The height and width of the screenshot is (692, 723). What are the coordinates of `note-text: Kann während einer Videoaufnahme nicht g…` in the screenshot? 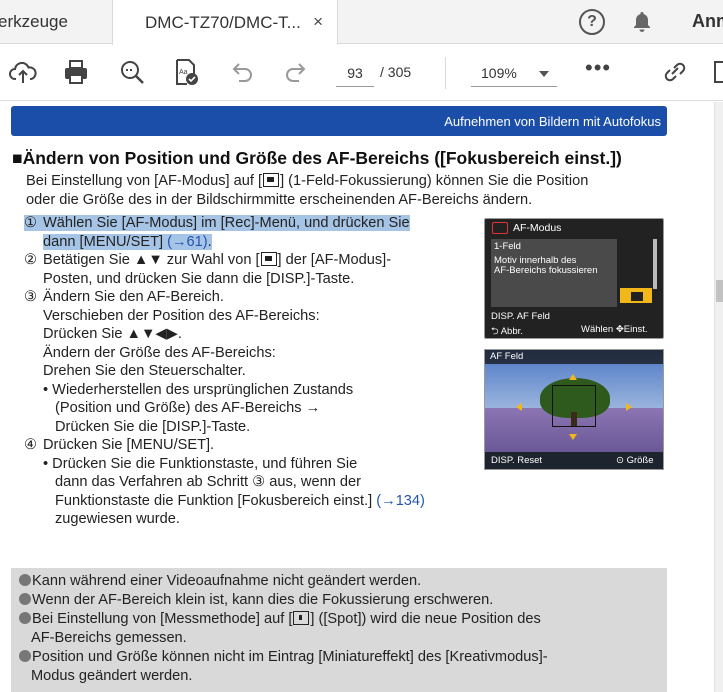 It's located at (227, 581).